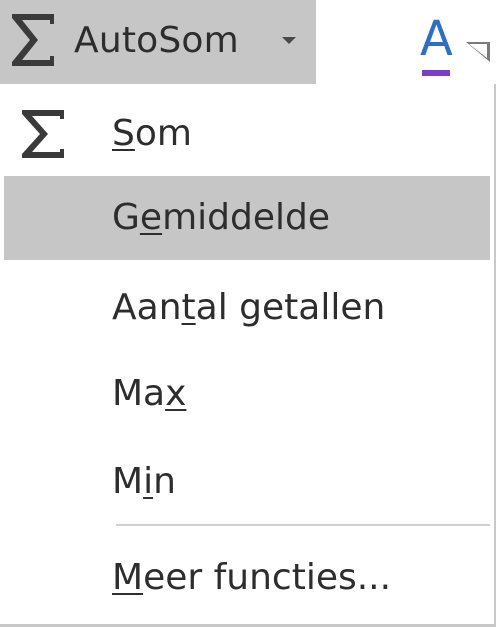 Image resolution: width=496 pixels, height=627 pixels. What do you see at coordinates (144, 481) in the screenshot?
I see `menu-item-label: Min` at bounding box center [144, 481].